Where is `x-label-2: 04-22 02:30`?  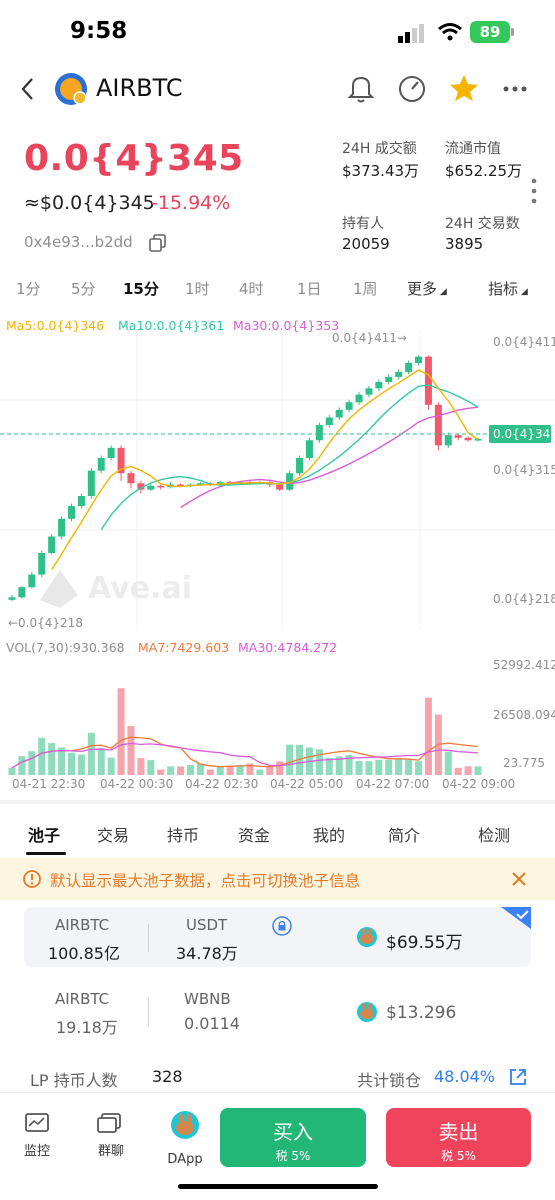
x-label-2: 04-22 02:30 is located at coordinates (221, 784).